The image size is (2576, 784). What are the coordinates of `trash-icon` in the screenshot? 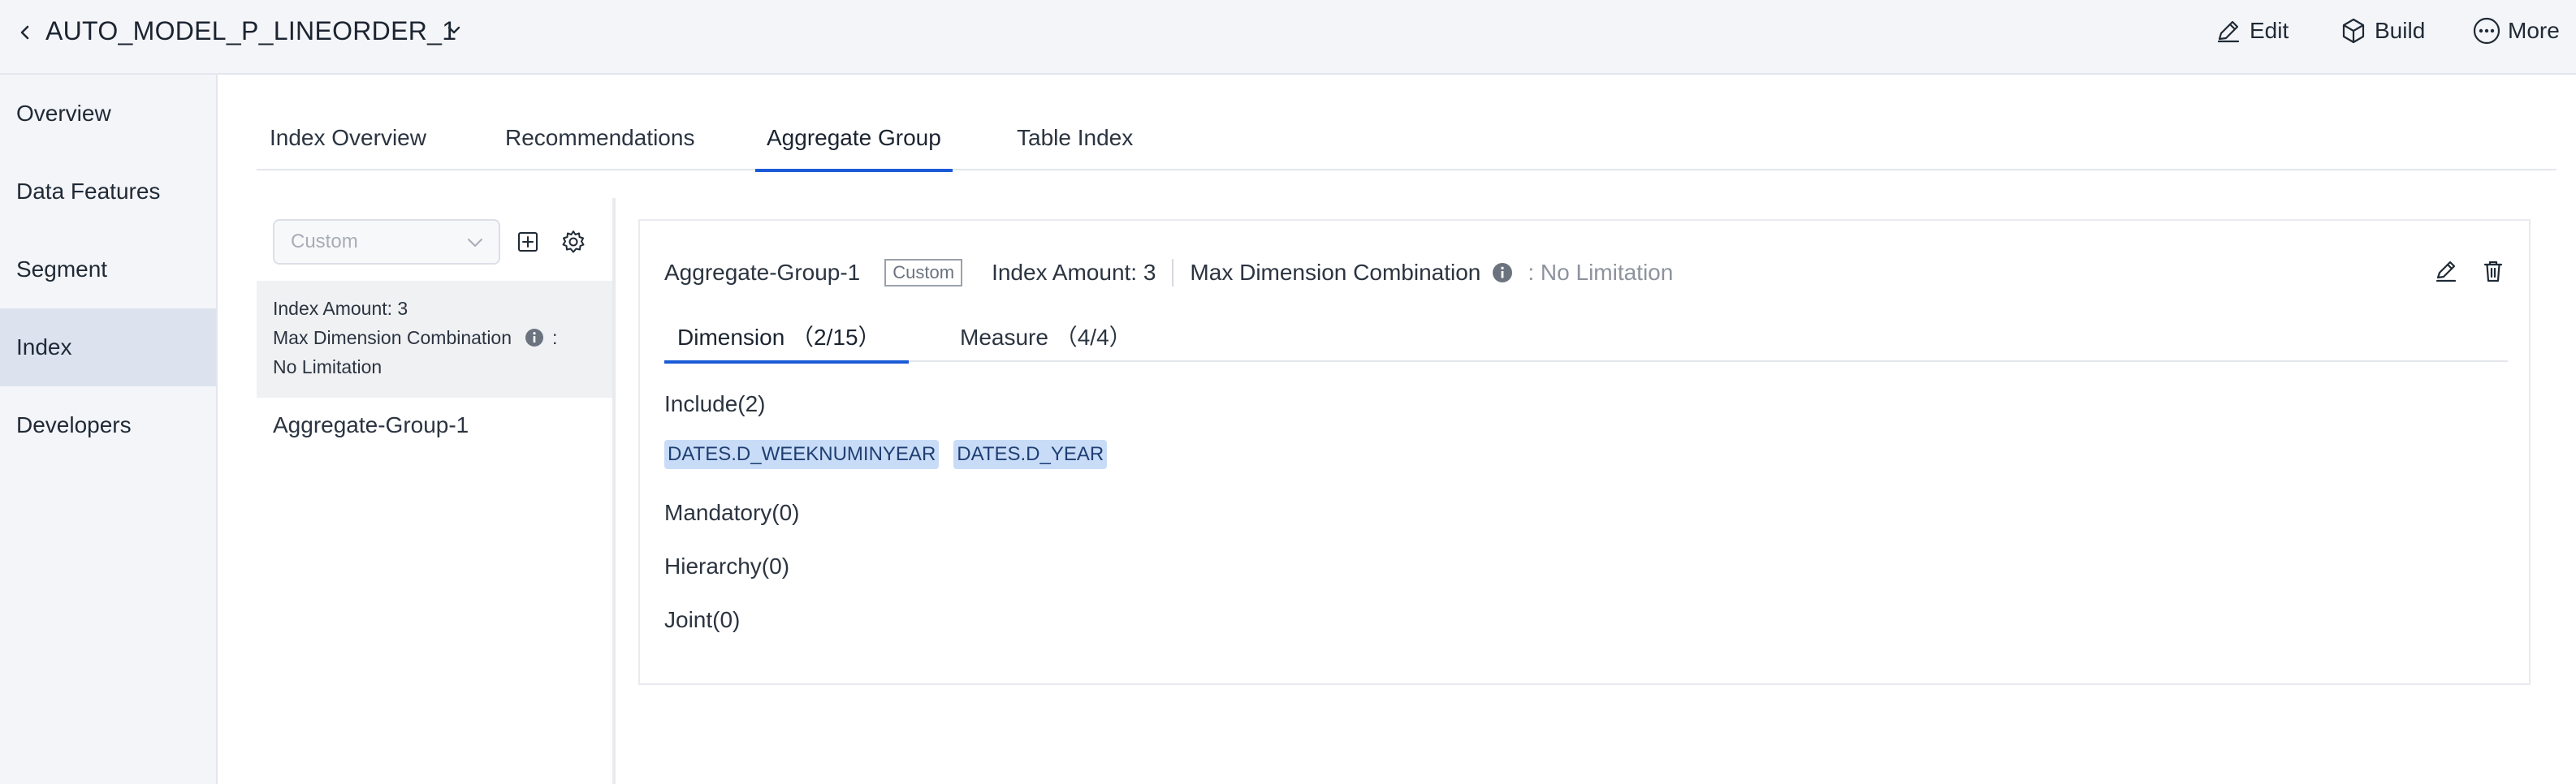 It's located at (2493, 271).